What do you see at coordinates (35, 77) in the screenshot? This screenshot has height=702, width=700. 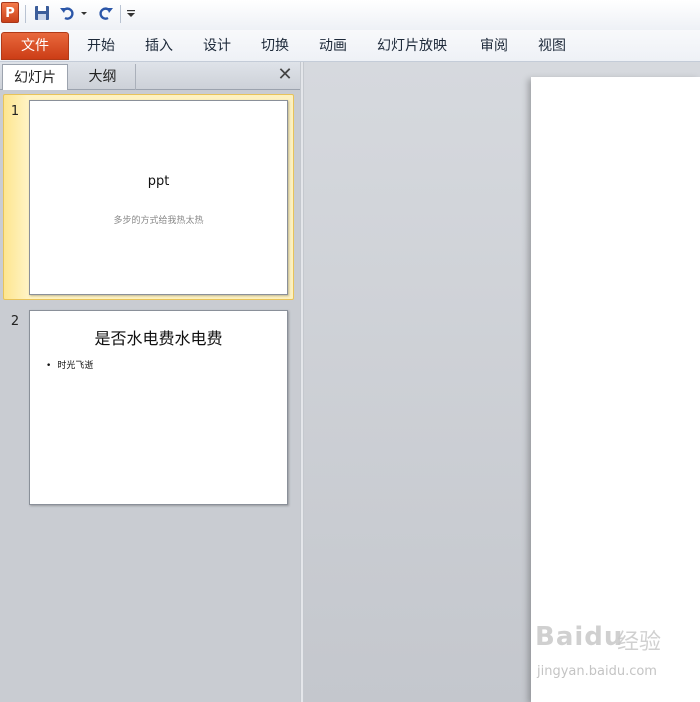 I see `tab-slides: 幻灯片` at bounding box center [35, 77].